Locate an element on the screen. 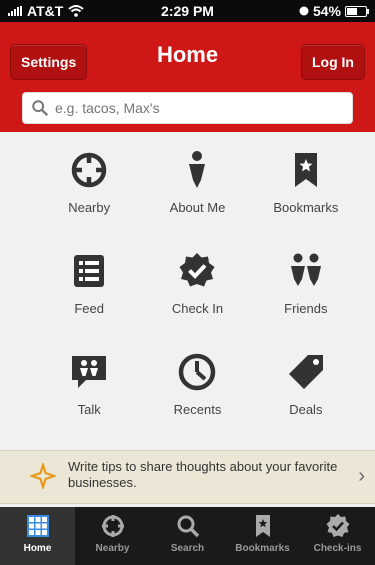  tile-label: Deals is located at coordinates (306, 409).